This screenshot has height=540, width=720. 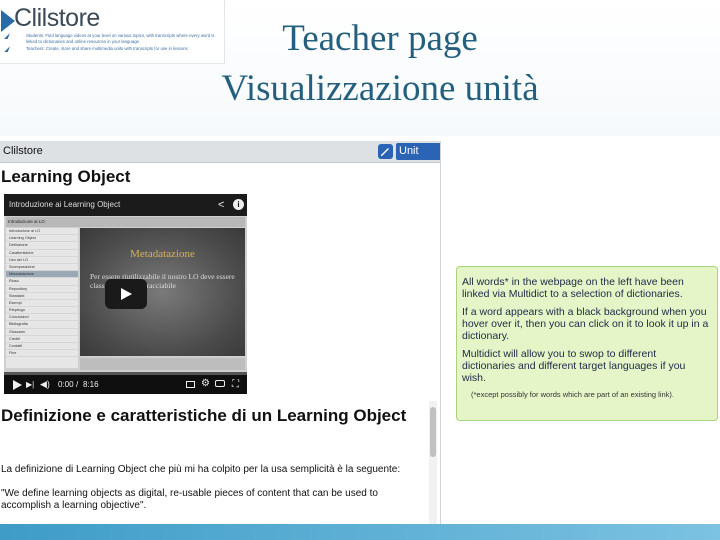 I want to click on slide-title-line1: Teacher page, so click(x=380, y=38).